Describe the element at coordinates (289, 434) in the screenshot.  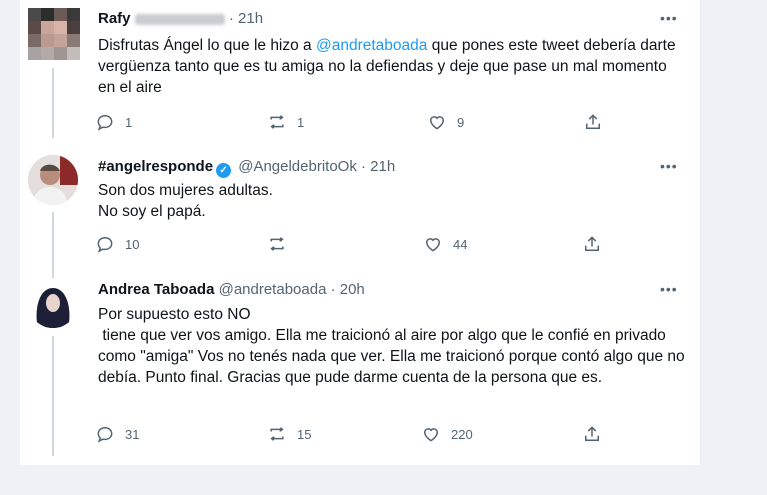
I see `retweet-button: 15` at that location.